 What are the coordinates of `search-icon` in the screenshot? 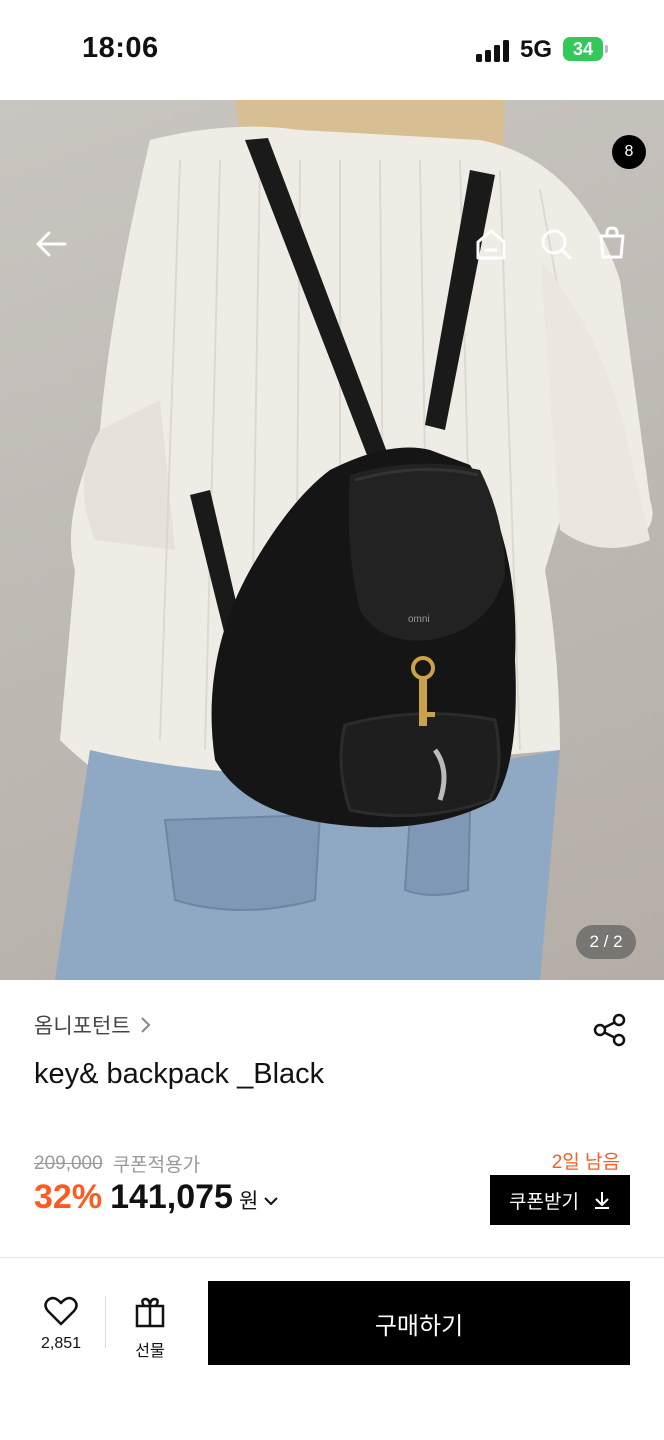 It's located at (556, 244).